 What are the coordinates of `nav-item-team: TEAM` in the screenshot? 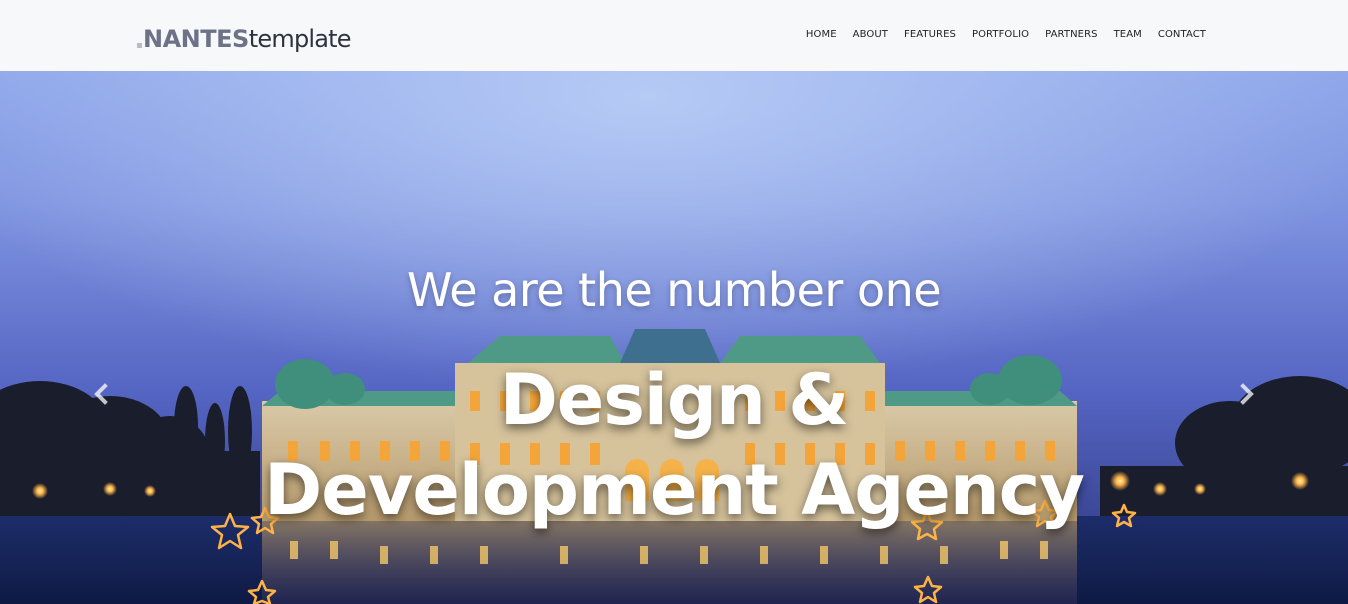 It's located at (1128, 35).